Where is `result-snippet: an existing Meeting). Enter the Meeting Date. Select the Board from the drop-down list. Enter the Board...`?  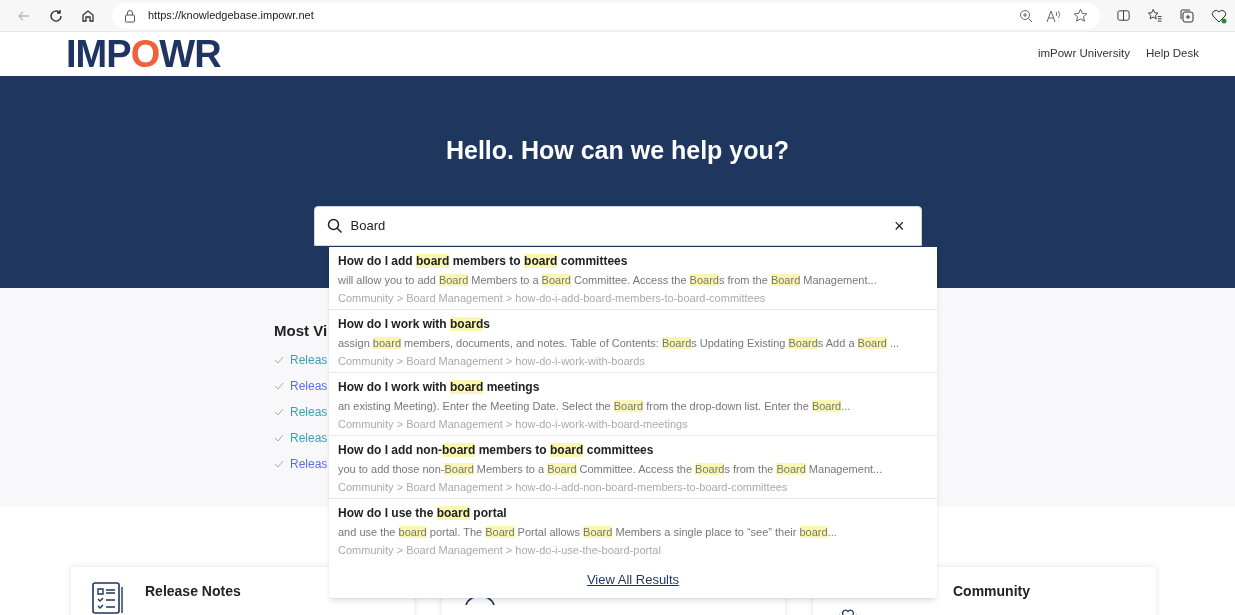
result-snippet: an existing Meeting). Enter the Meeting Date. Select the Board from the drop-down list. Enter the Board... is located at coordinates (595, 406).